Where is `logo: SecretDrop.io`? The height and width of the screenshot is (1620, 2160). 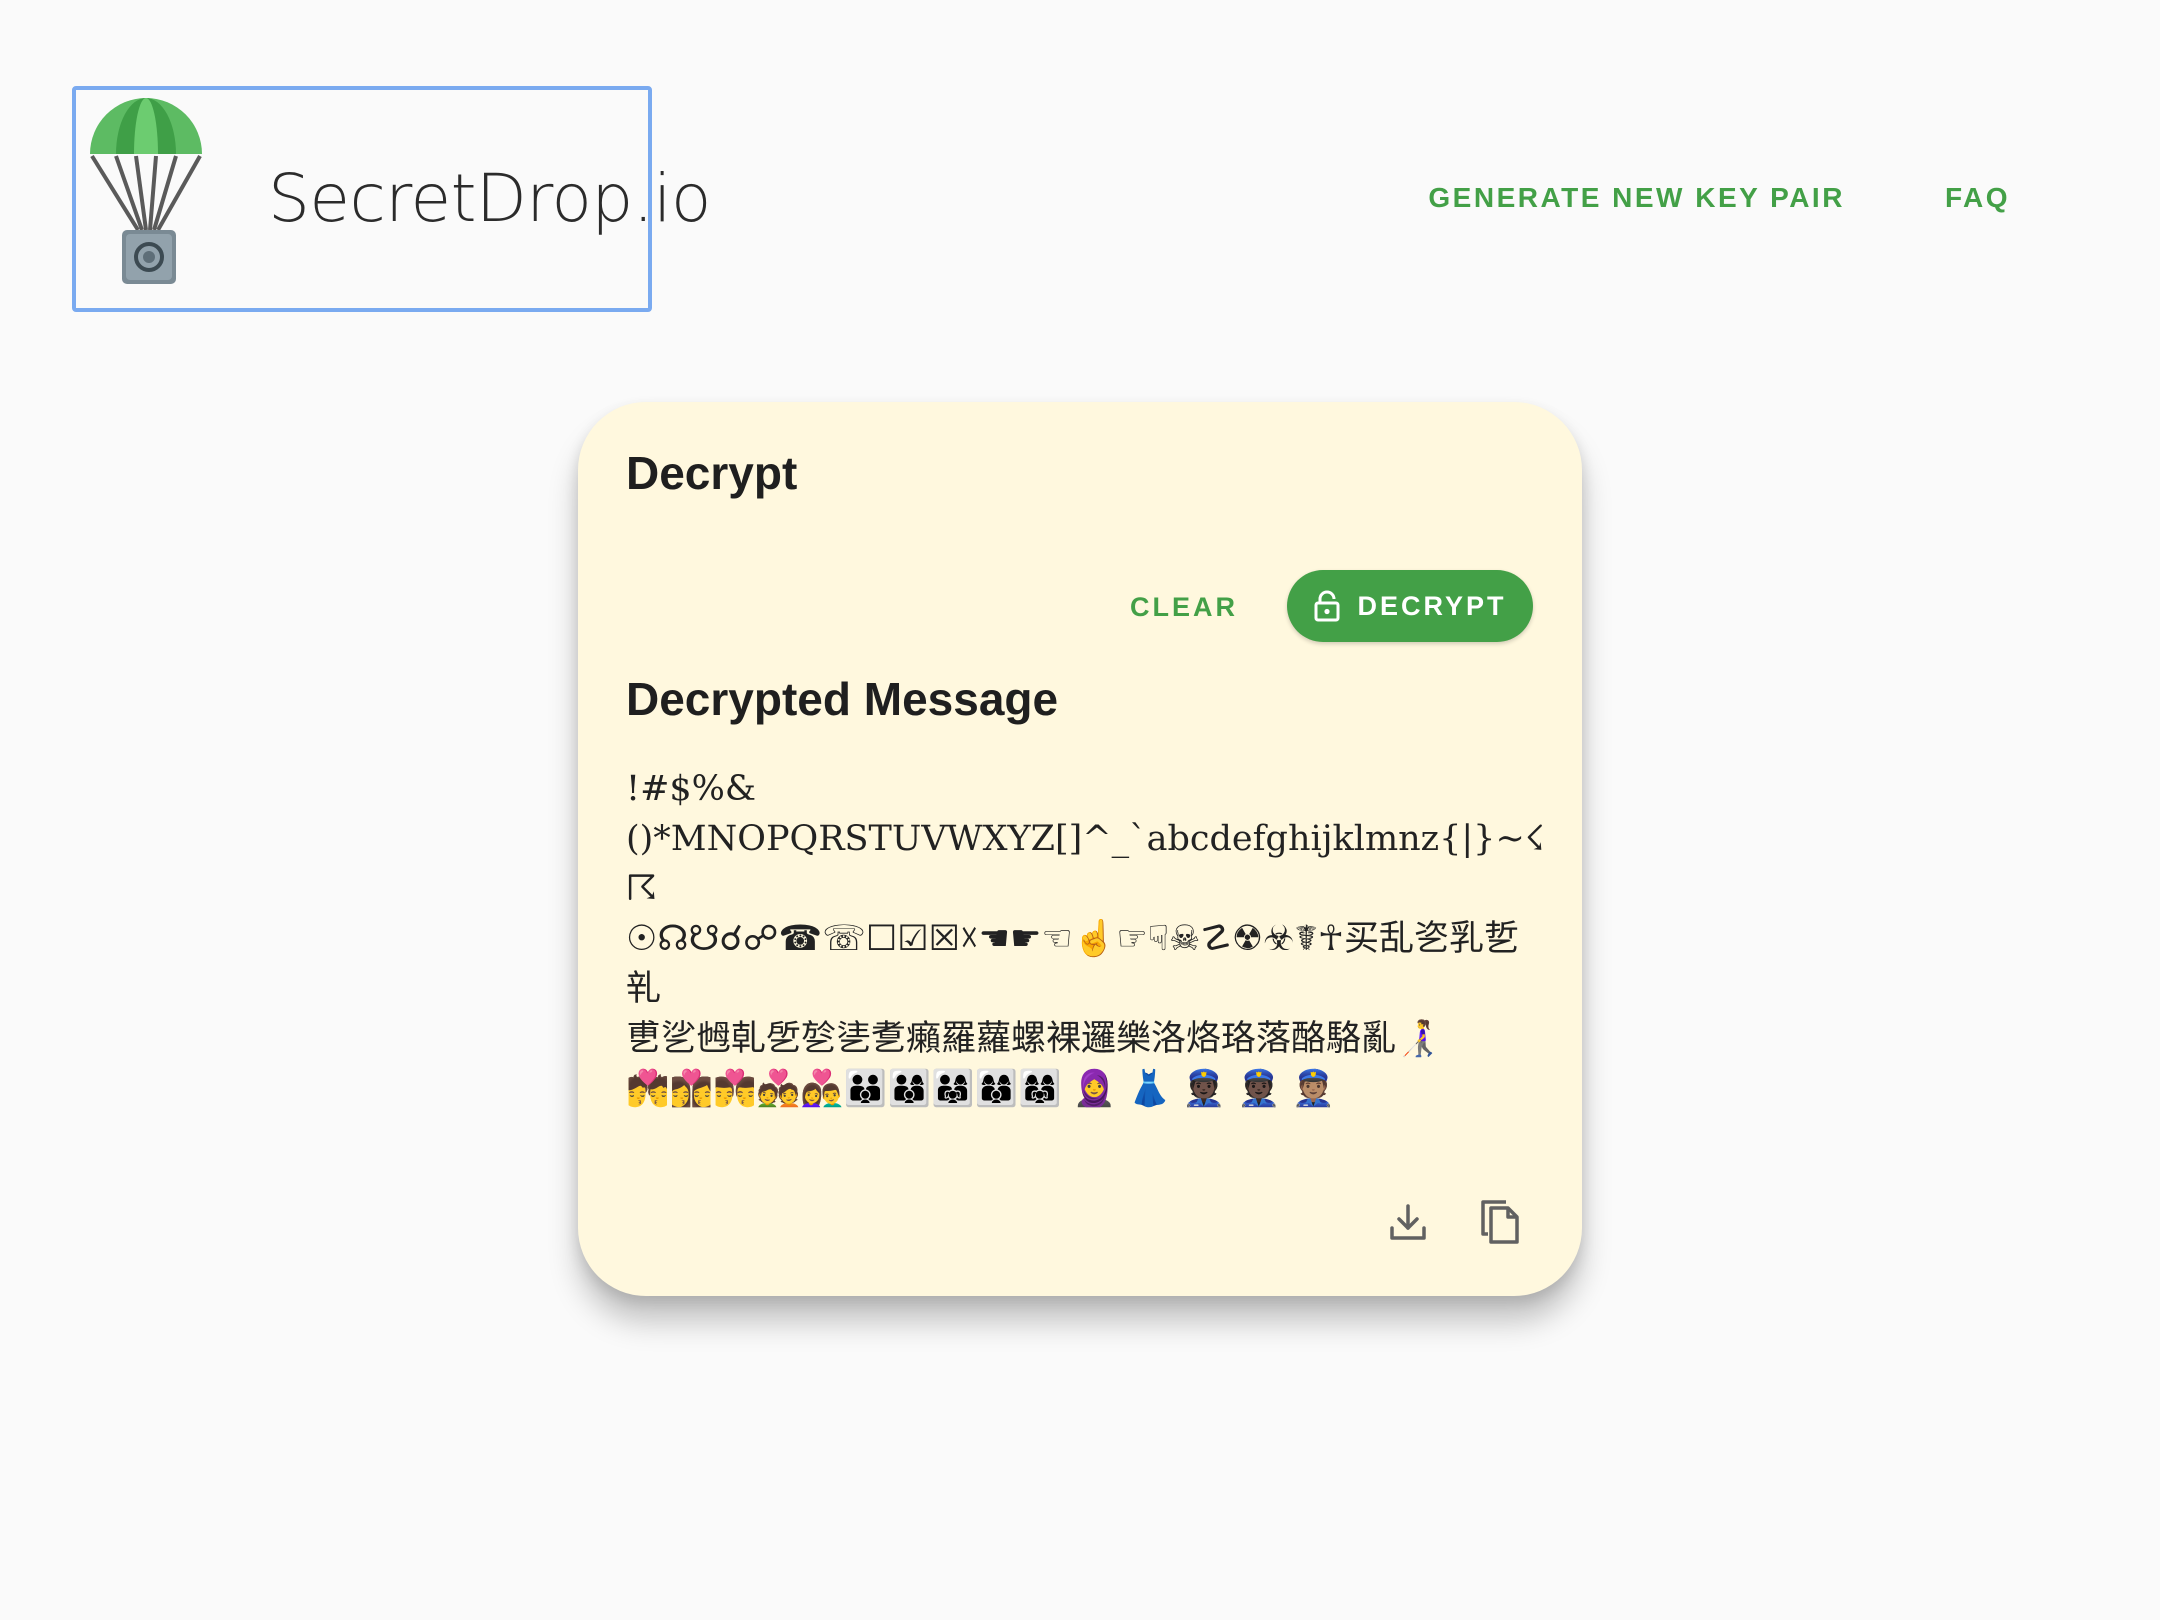
logo: SecretDrop.io is located at coordinates (391, 199).